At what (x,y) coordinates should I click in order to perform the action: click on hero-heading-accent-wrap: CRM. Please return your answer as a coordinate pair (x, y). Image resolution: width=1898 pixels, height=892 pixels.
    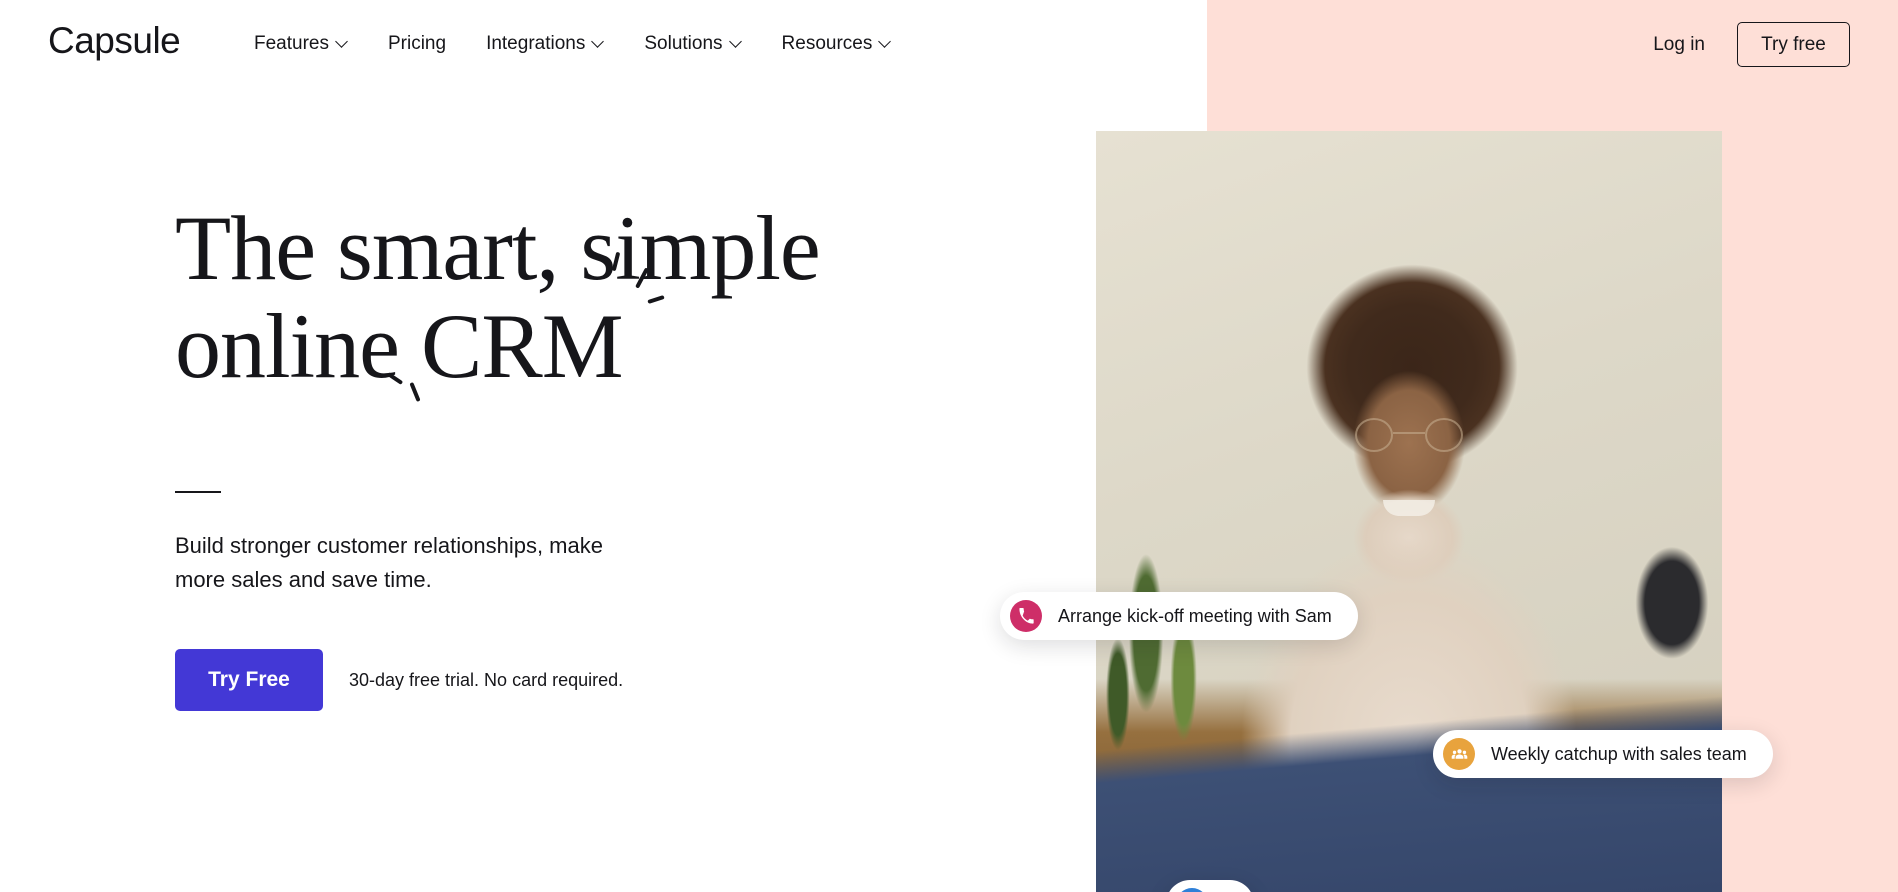
    Looking at the image, I should click on (525, 326).